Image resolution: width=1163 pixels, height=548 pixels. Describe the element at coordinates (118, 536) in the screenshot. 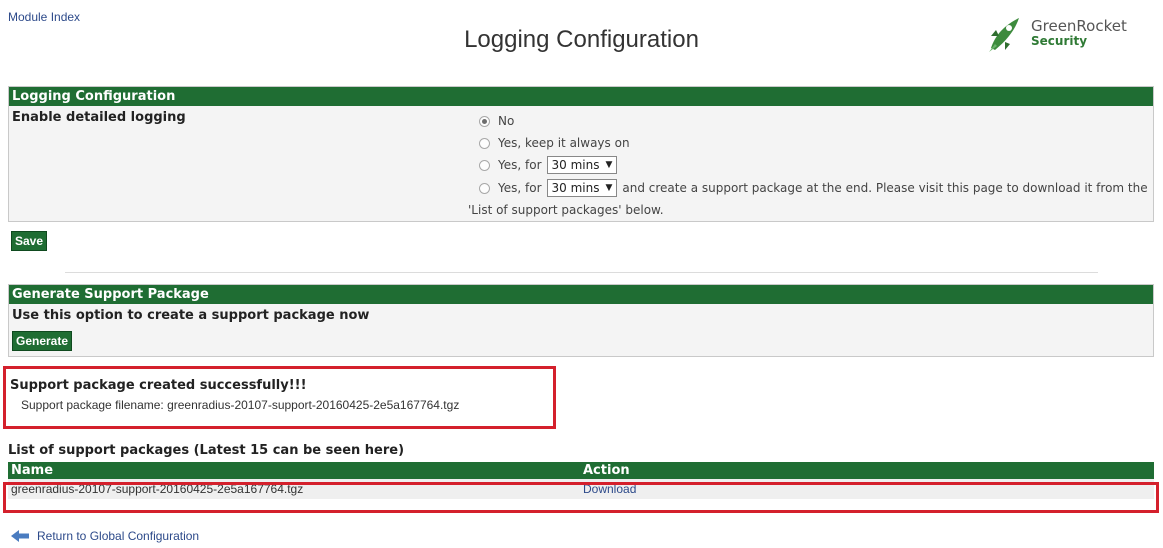

I see `return-global-config-link: Return to Global Configuration` at that location.